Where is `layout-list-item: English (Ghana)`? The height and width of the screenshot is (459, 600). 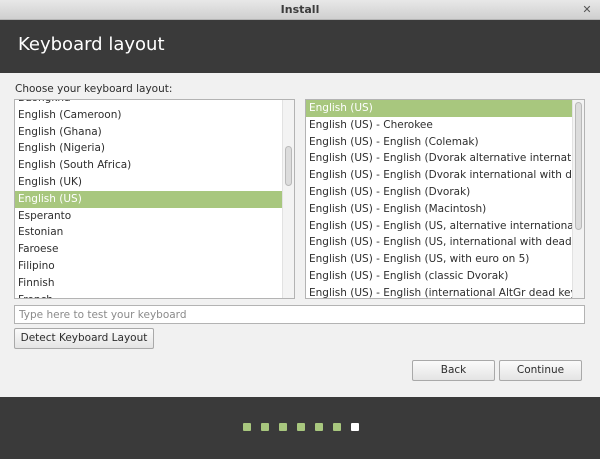 layout-list-item: English (Ghana) is located at coordinates (148, 132).